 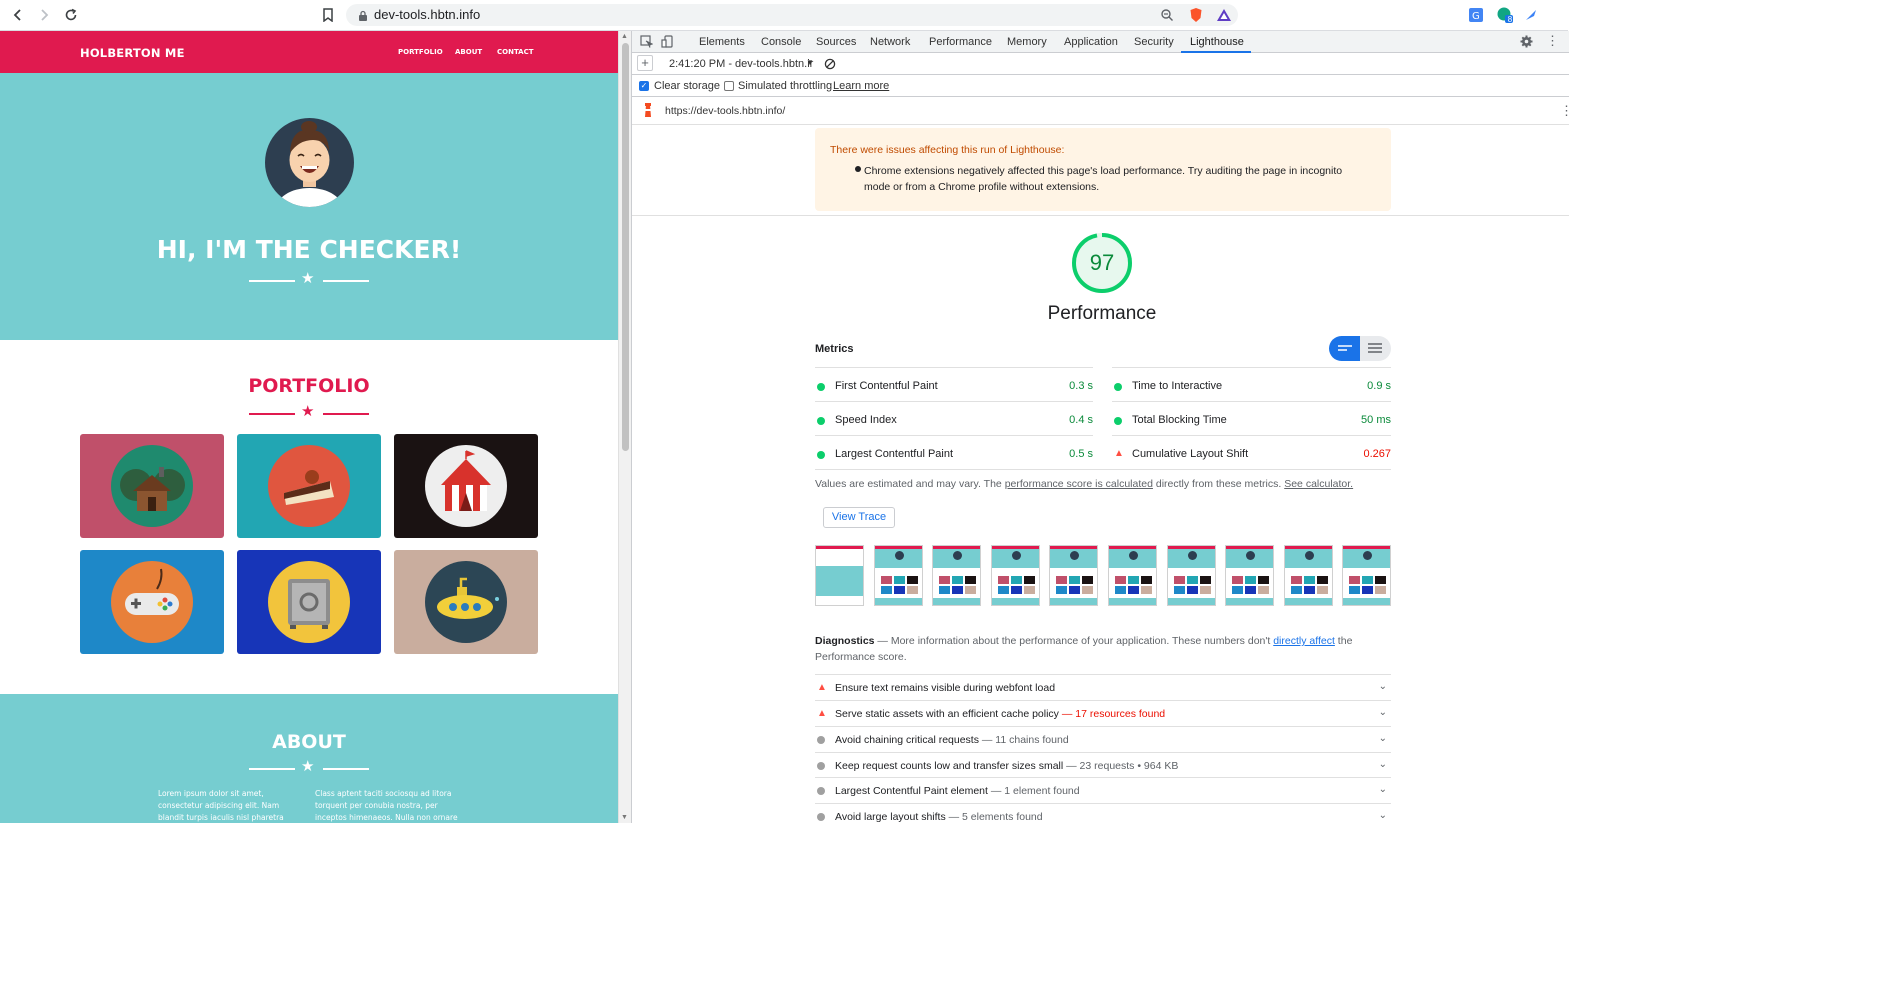 I want to click on translate-extension-icon: G, so click(x=1476, y=15).